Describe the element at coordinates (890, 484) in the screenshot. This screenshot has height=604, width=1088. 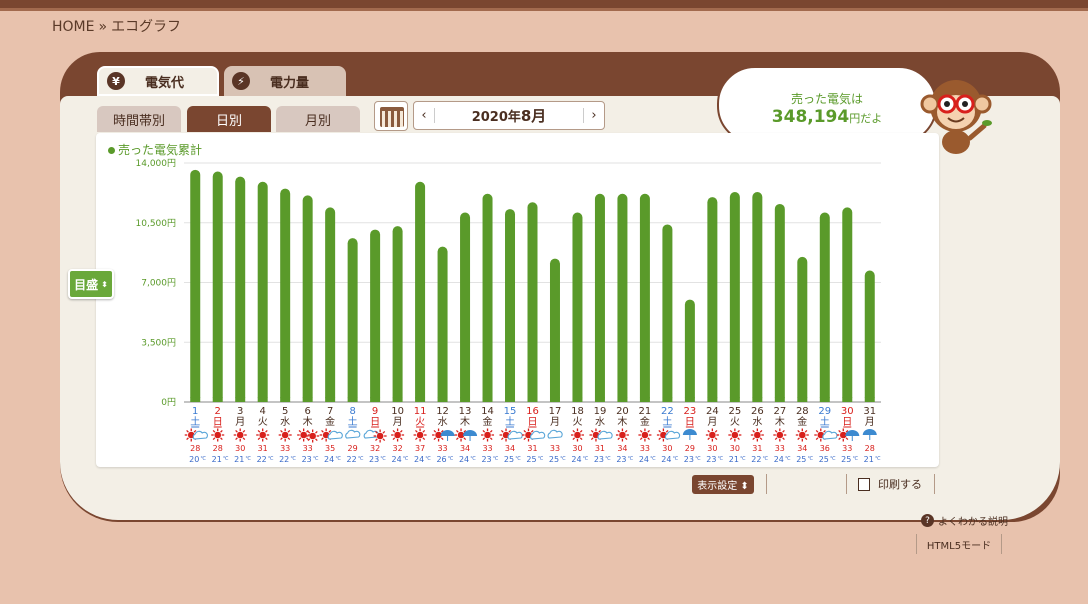
I see `print-button: 印刷する` at that location.